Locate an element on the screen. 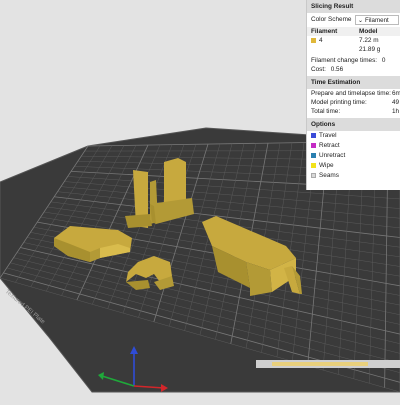 This screenshot has width=400, height=405. model-time-value: 49 is located at coordinates (395, 102).